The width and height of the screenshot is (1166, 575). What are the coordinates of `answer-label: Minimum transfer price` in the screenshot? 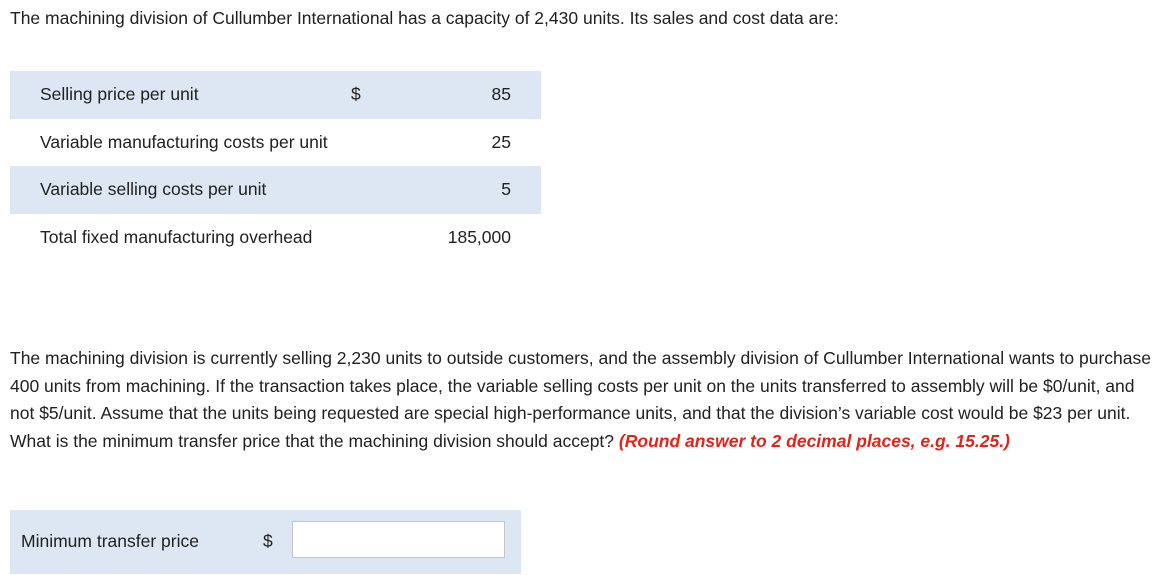 It's located at (110, 541).